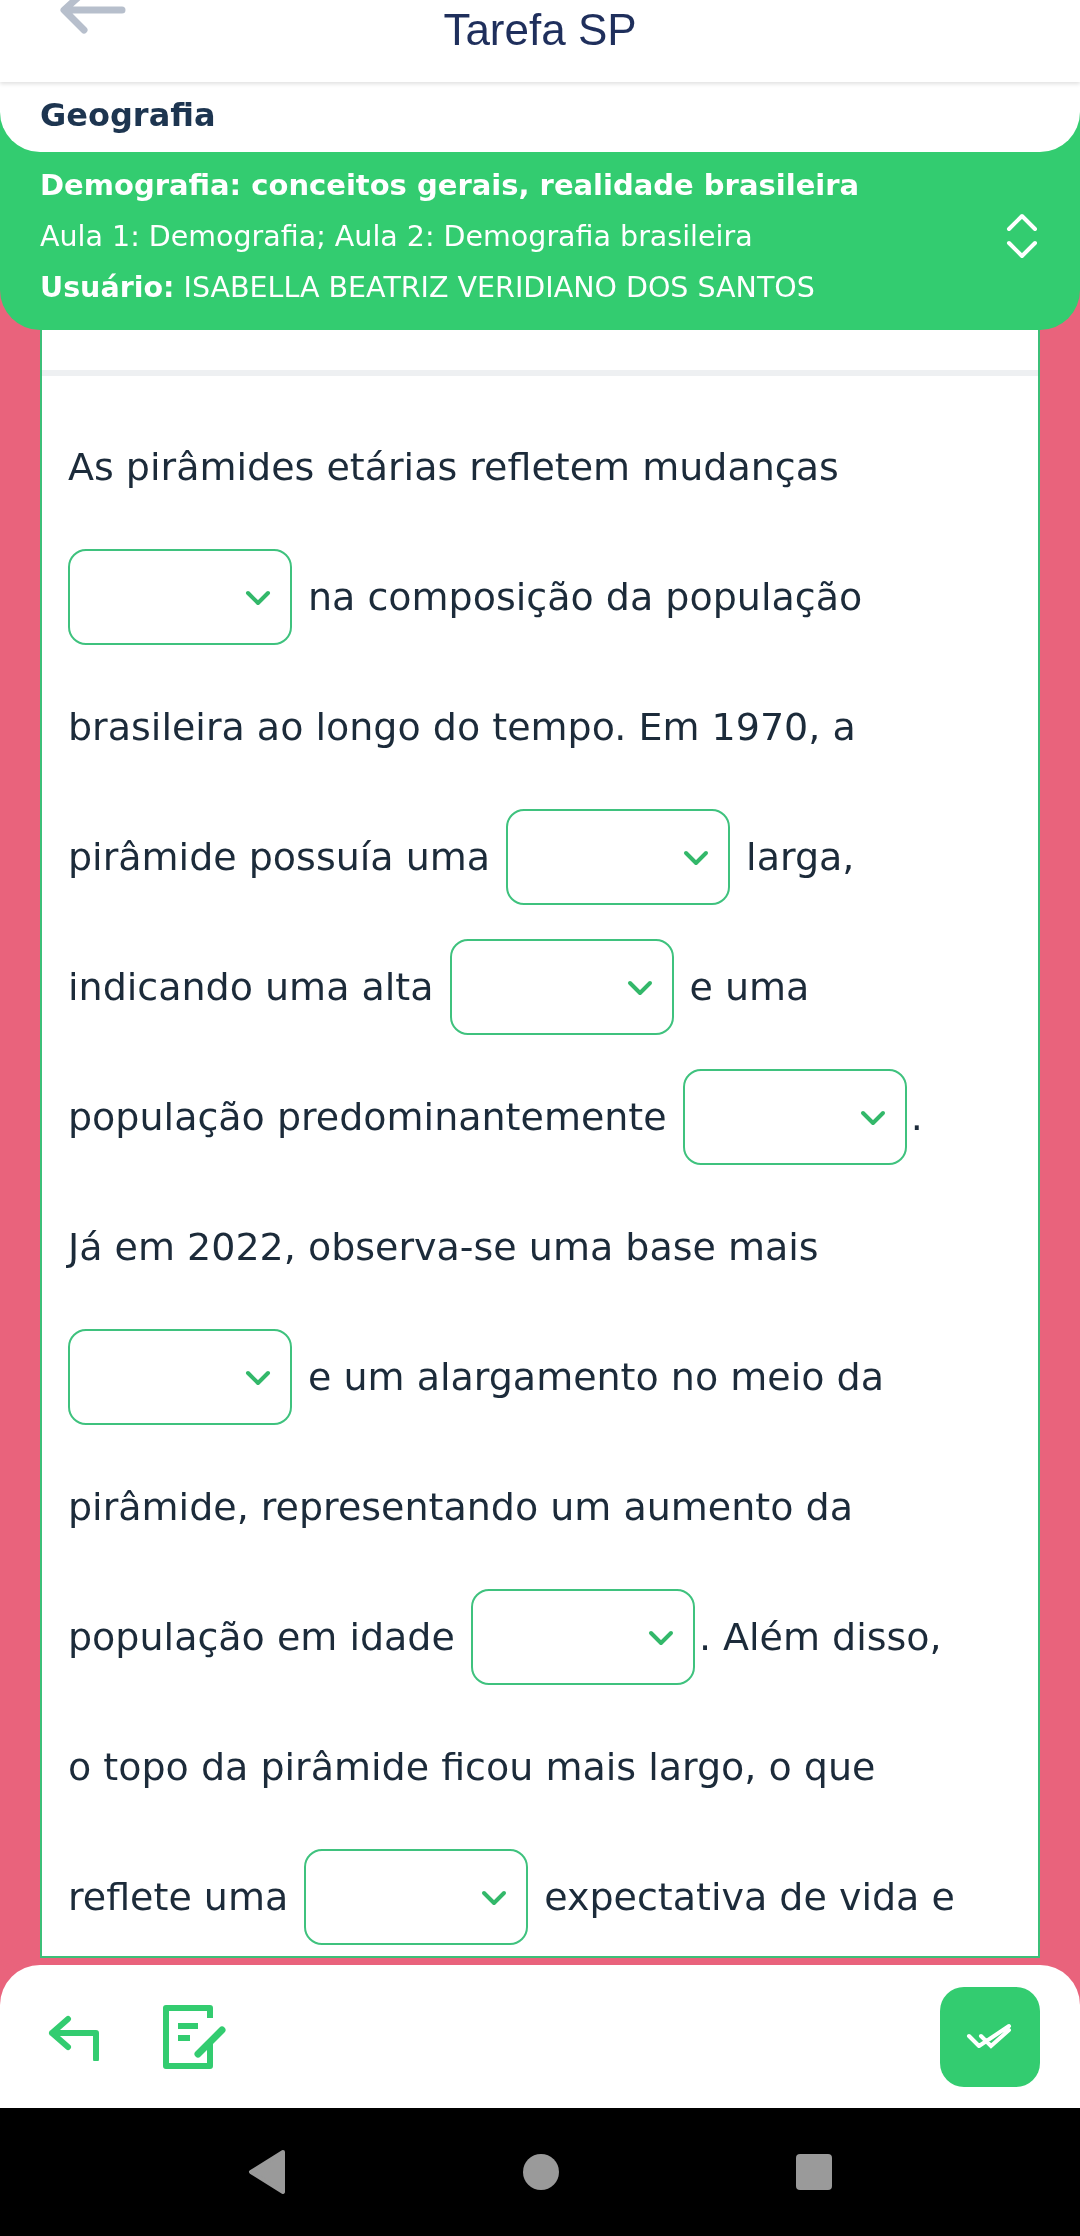 The width and height of the screenshot is (1080, 2236). I want to click on edit-note-icon, so click(195, 2036).